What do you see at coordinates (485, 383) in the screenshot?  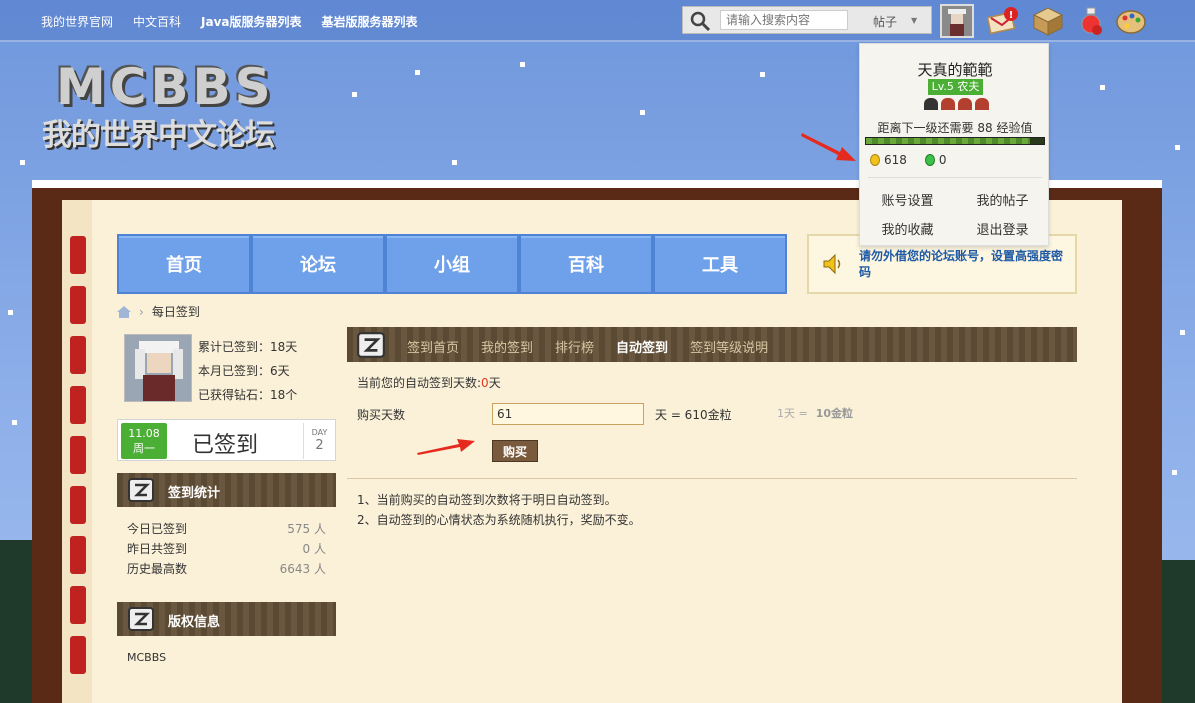 I see `current-days-value: 0` at bounding box center [485, 383].